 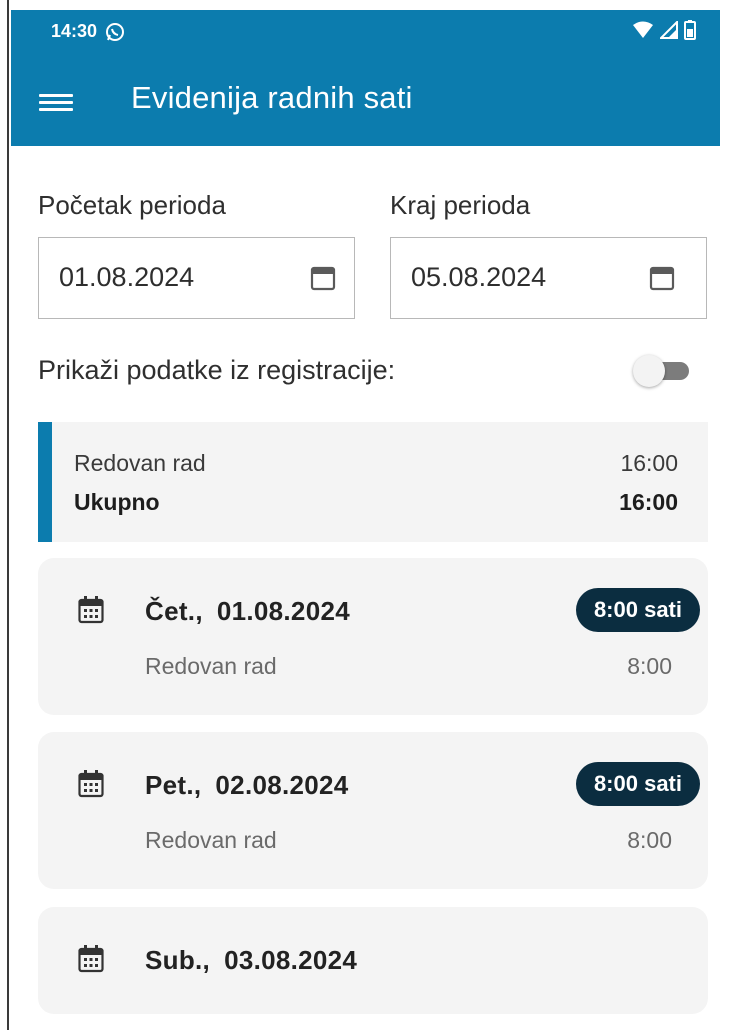 What do you see at coordinates (521, 277) in the screenshot?
I see `end-date-input` at bounding box center [521, 277].